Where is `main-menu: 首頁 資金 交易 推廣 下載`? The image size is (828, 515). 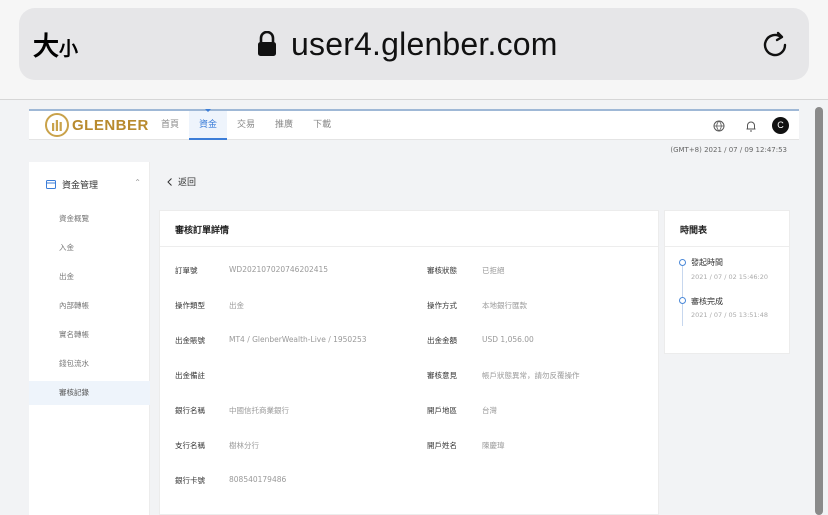
main-menu: 首頁 資金 交易 推廣 下載 is located at coordinates (246, 124).